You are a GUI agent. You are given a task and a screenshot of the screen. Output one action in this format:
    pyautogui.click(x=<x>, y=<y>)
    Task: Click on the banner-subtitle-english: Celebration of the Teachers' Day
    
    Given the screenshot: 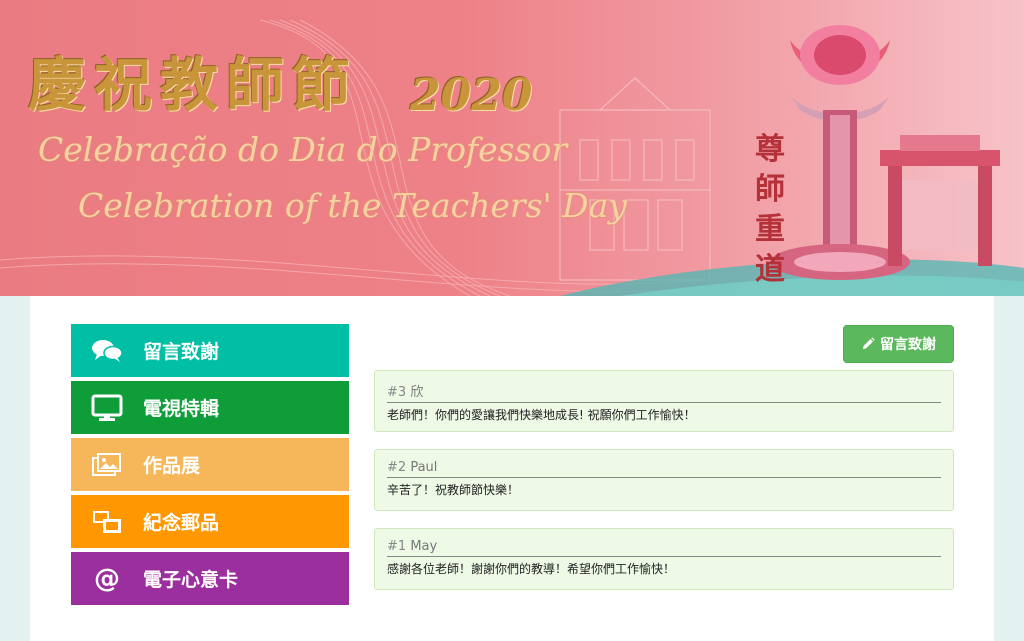 What is the action you would take?
    pyautogui.click(x=352, y=205)
    